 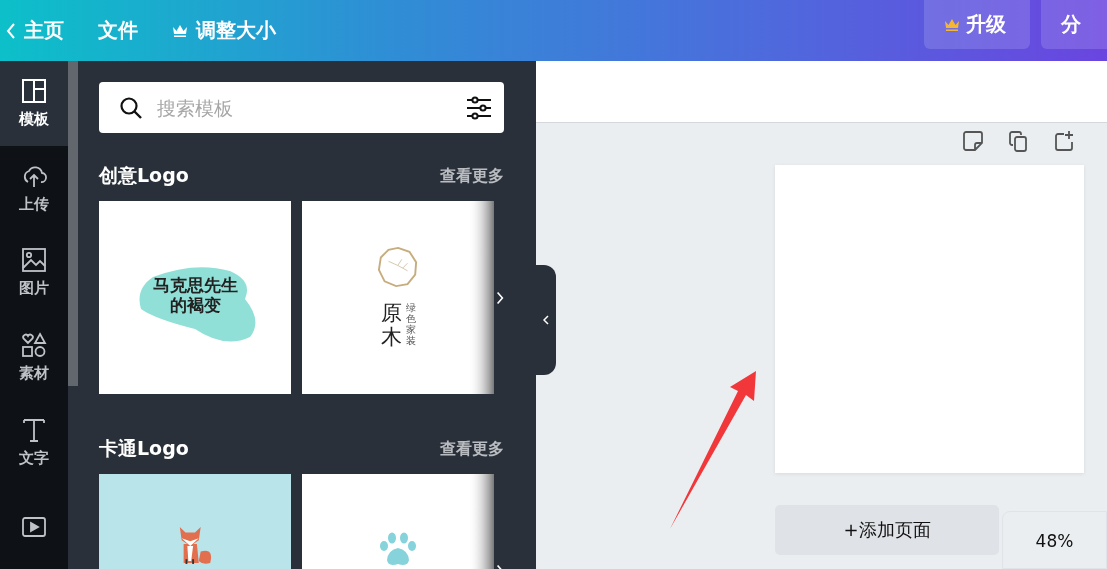 I want to click on header-action-button: 分, so click(x=1074, y=24).